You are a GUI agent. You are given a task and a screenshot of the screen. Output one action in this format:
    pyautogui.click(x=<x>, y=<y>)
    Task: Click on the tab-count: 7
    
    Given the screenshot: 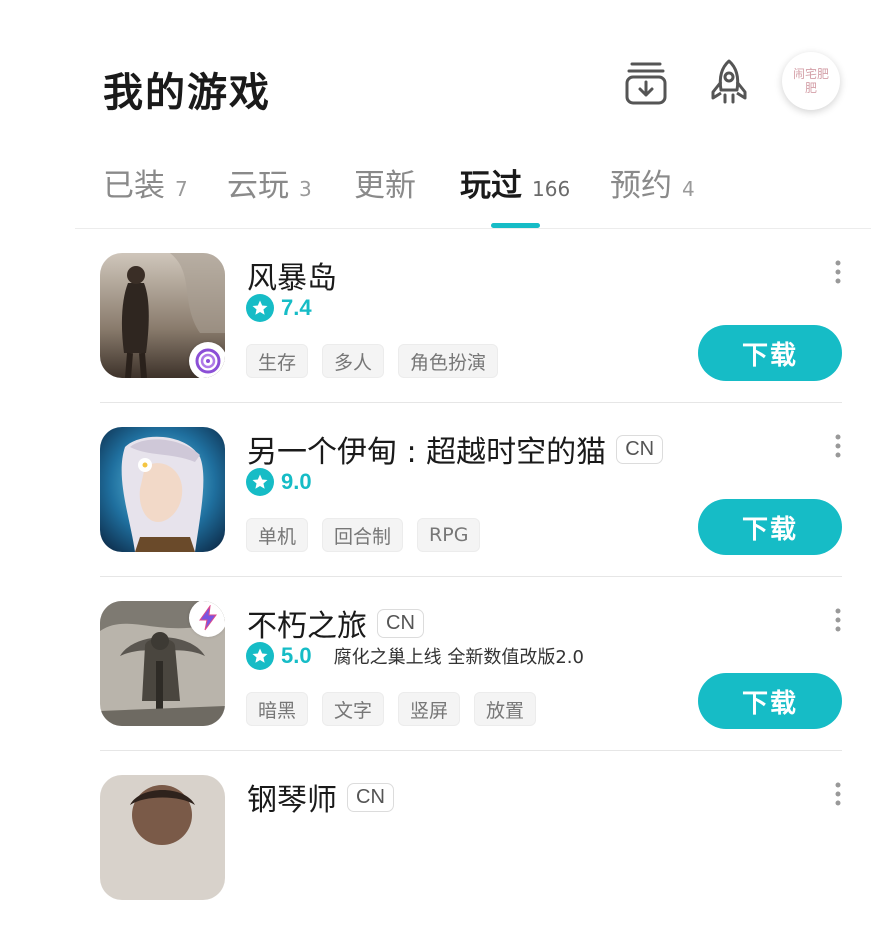 What is the action you would take?
    pyautogui.click(x=181, y=189)
    